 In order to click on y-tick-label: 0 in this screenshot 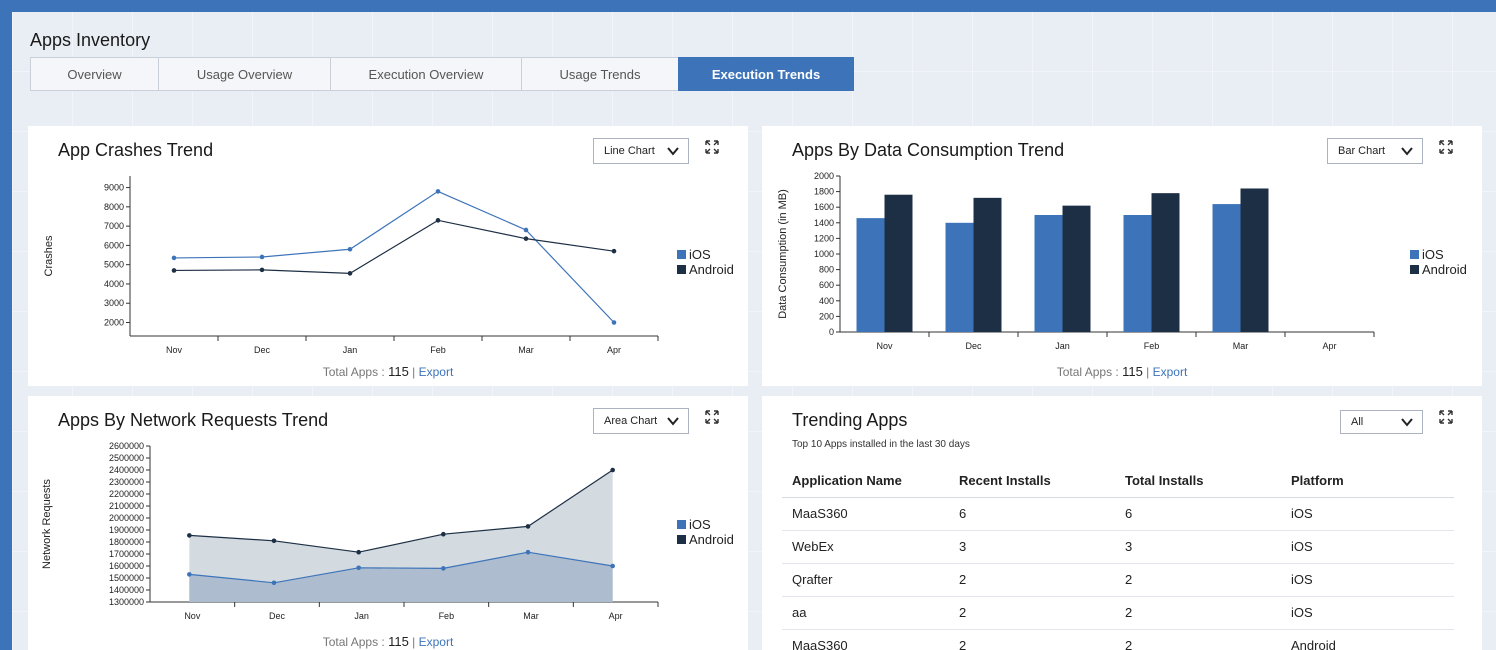, I will do `click(831, 332)`.